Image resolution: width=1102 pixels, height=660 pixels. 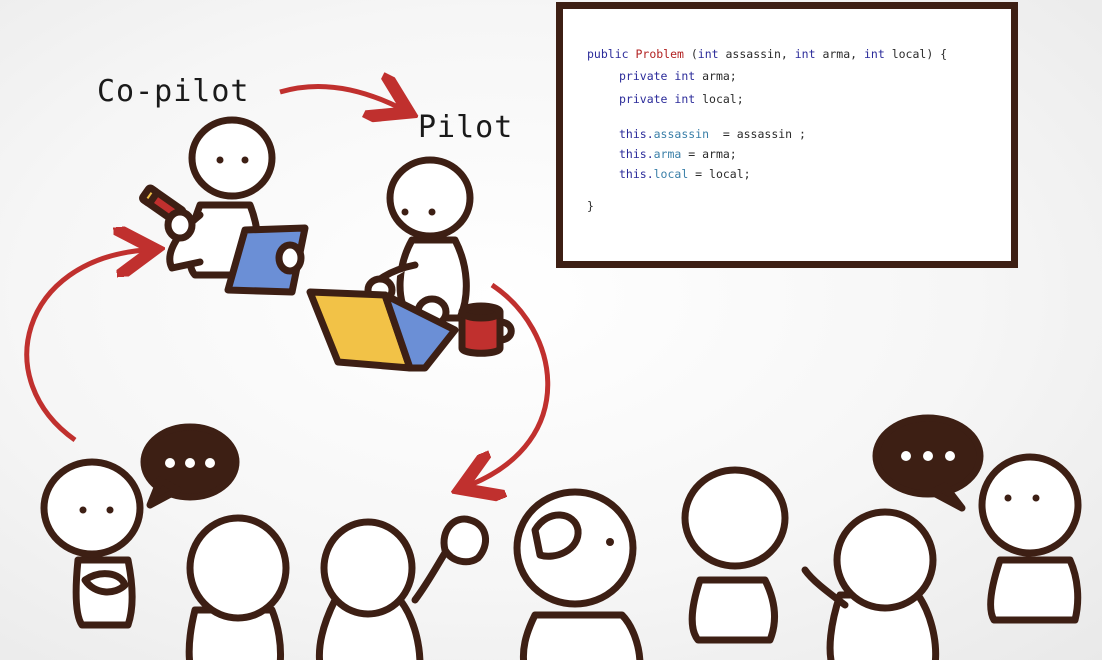 What do you see at coordinates (916, 54) in the screenshot?
I see `code-token: local) {` at bounding box center [916, 54].